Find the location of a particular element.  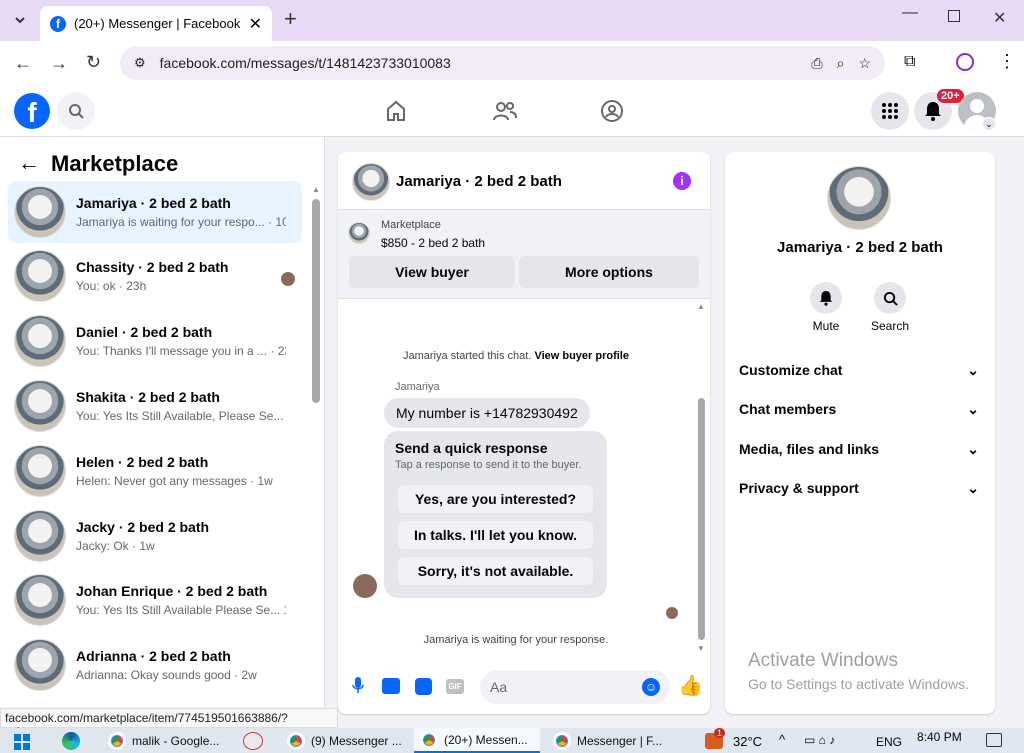

restore-window-button is located at coordinates (954, 16).